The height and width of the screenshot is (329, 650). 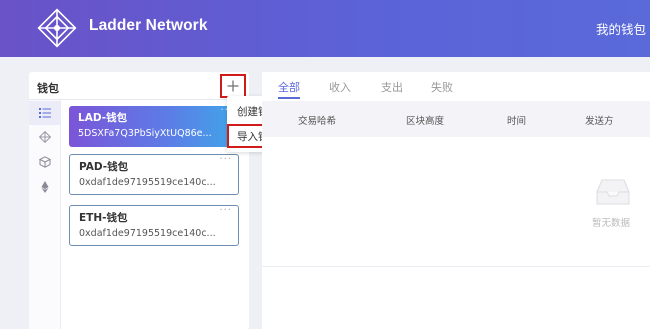 What do you see at coordinates (425, 121) in the screenshot?
I see `column-block-height: 区块高度` at bounding box center [425, 121].